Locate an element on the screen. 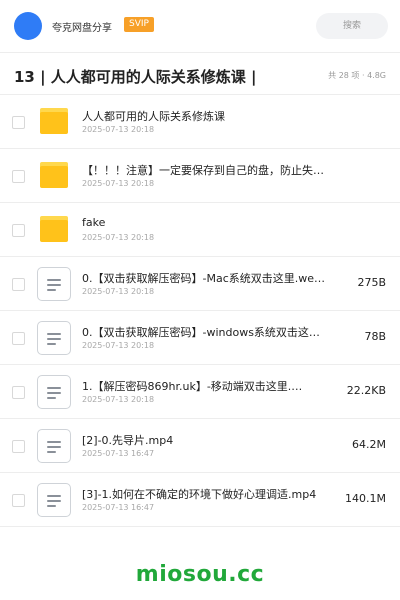  item-size: 22.2KB is located at coordinates (366, 390).